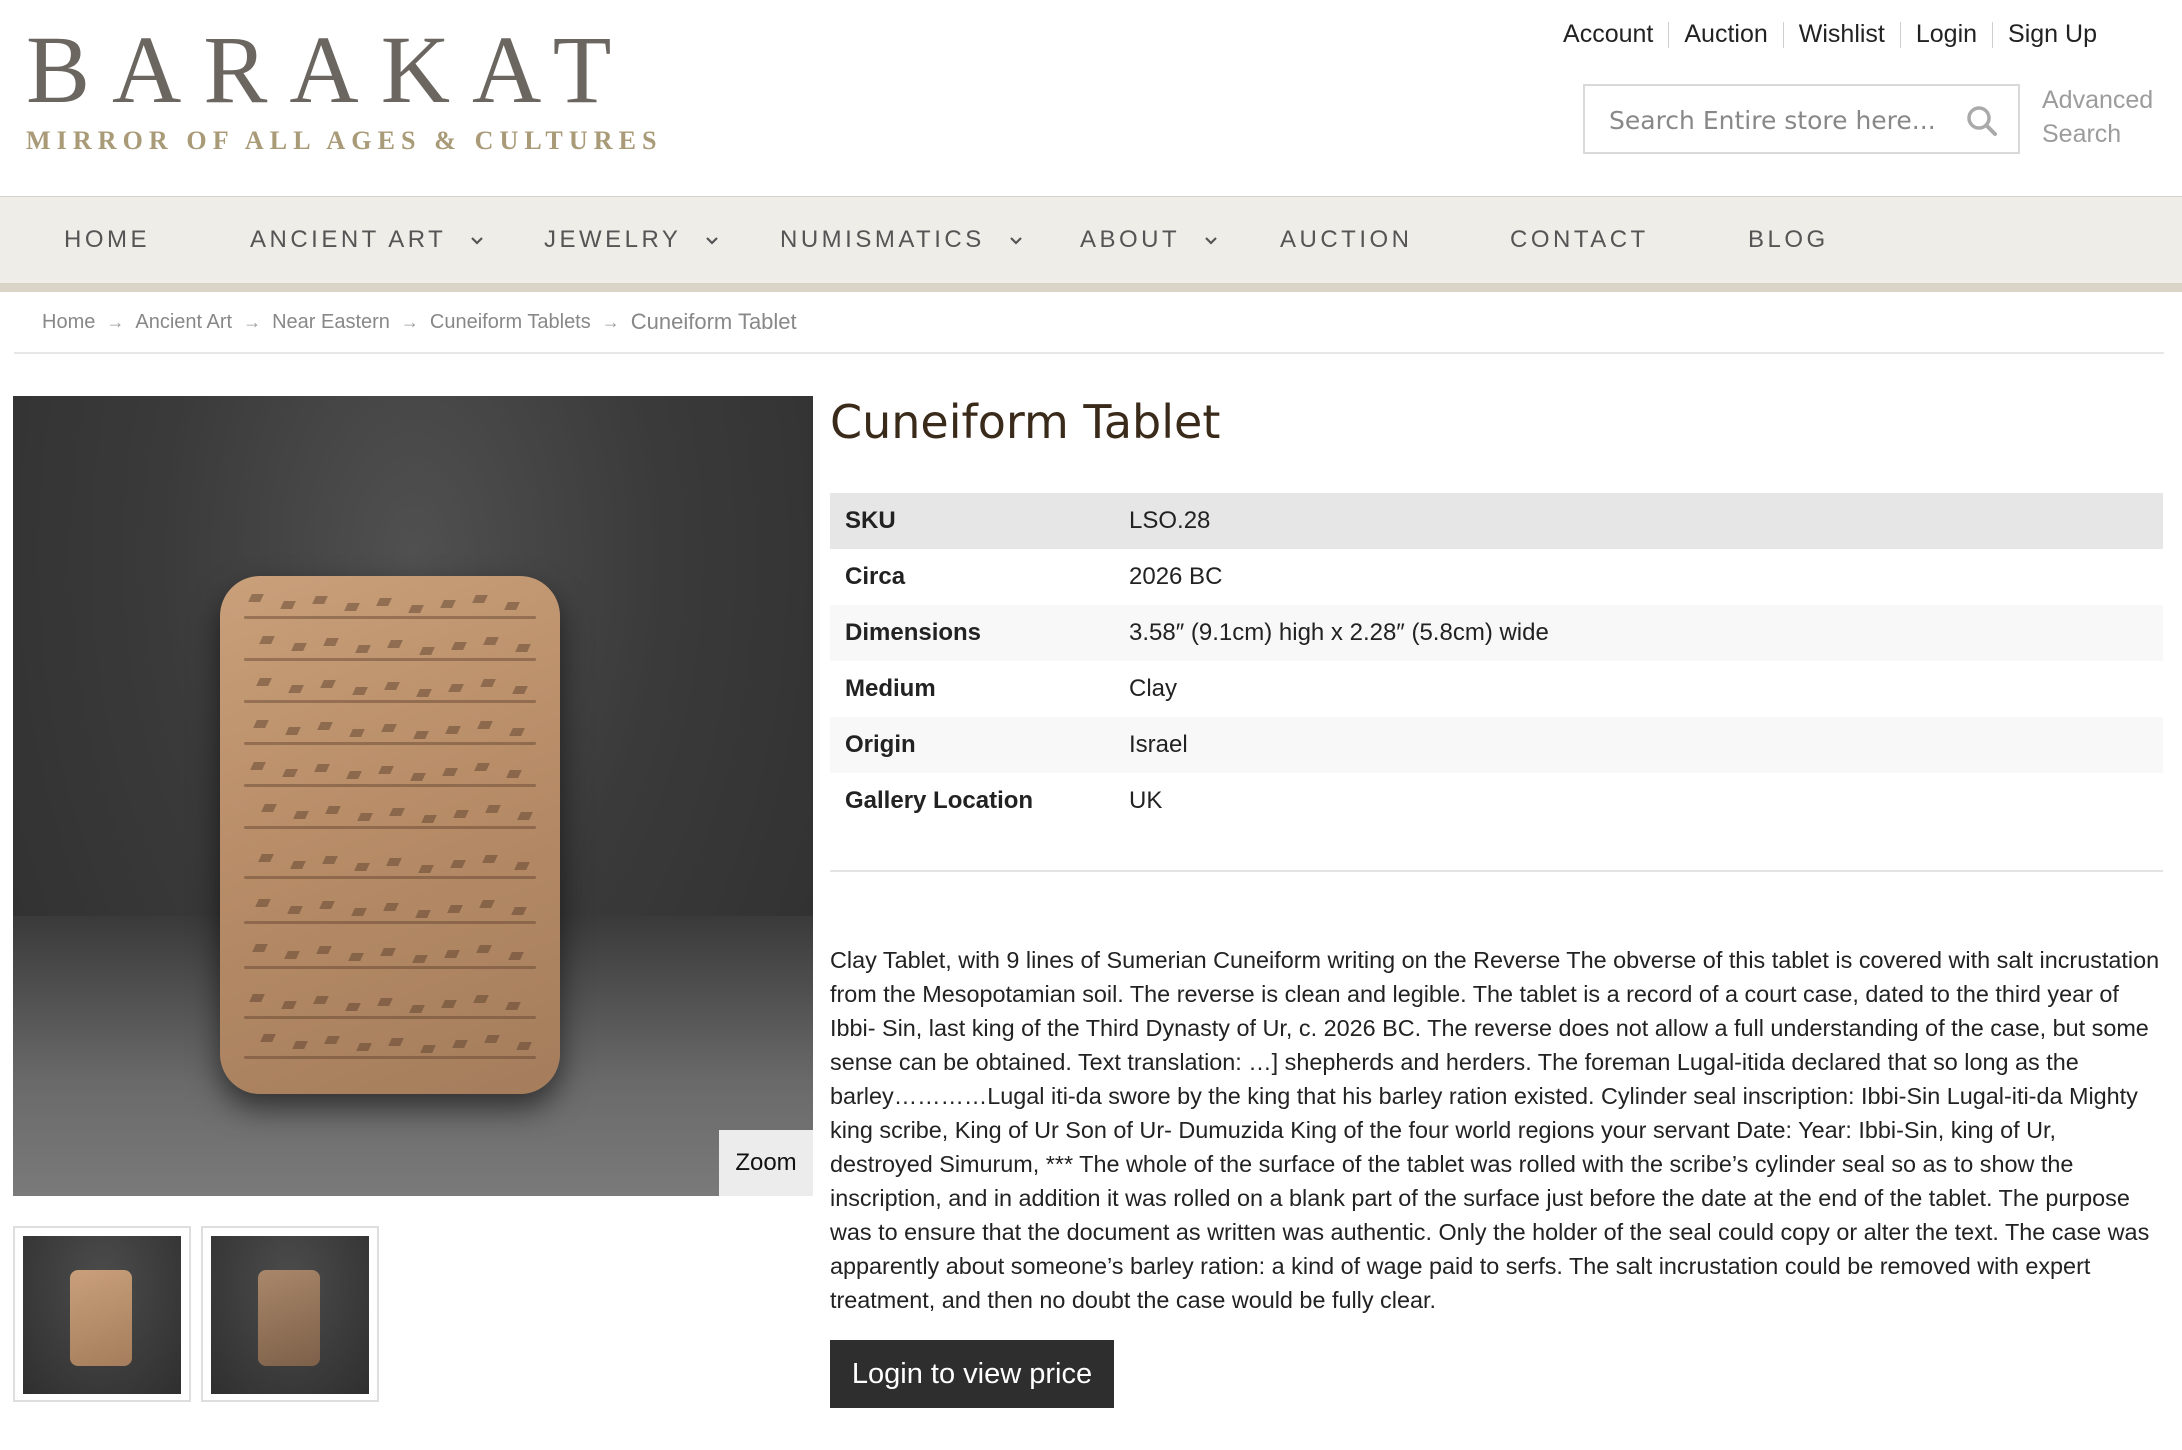  What do you see at coordinates (367, 240) in the screenshot?
I see `nav-ancient-art: ANCIENT ART` at bounding box center [367, 240].